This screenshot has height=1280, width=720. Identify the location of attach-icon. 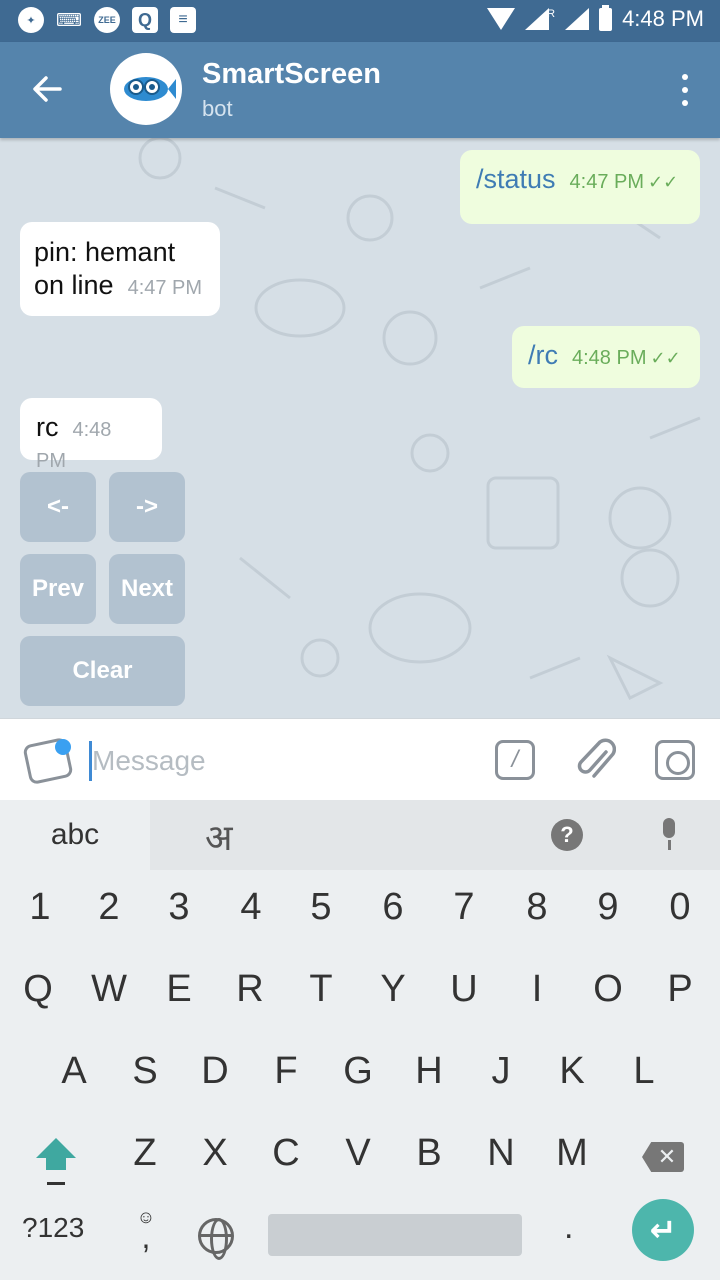
(596, 760).